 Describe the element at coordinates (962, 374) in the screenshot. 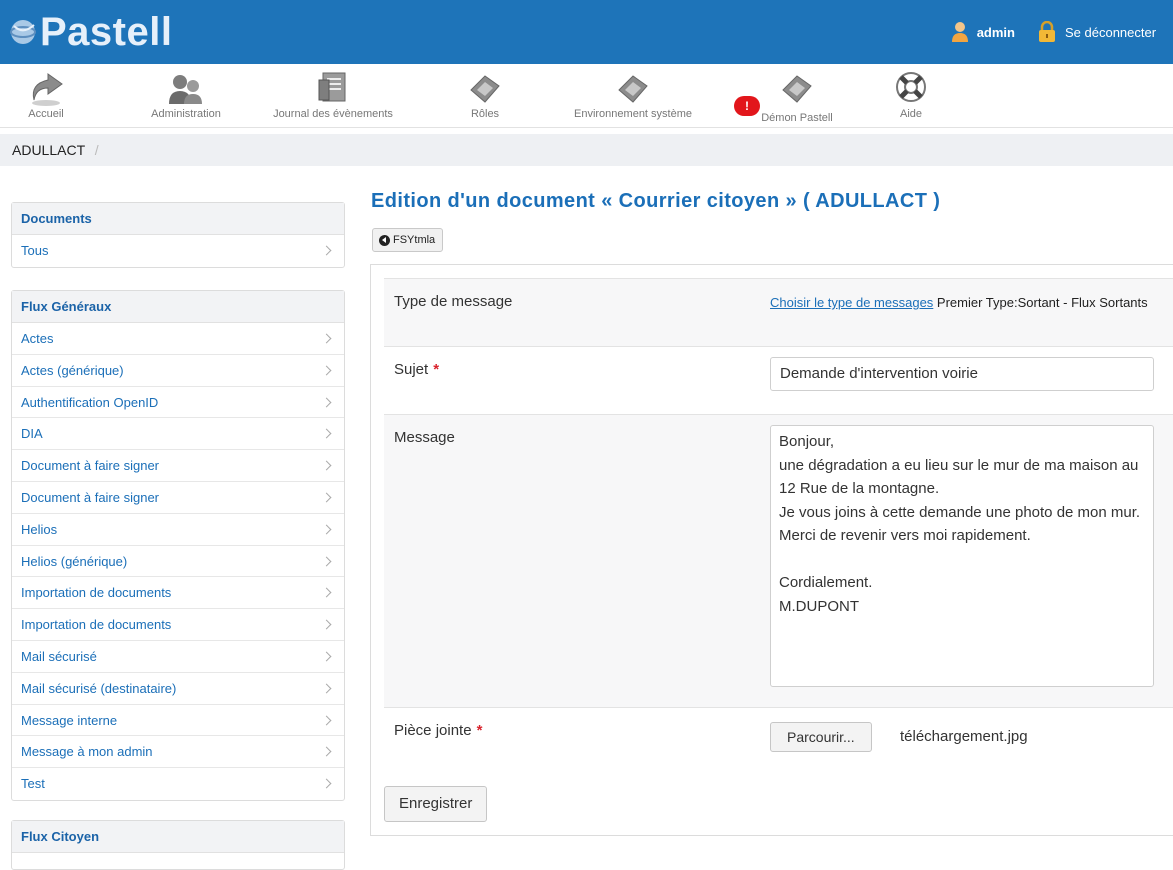

I see `subject-input: Demande d'intervention voirie` at that location.